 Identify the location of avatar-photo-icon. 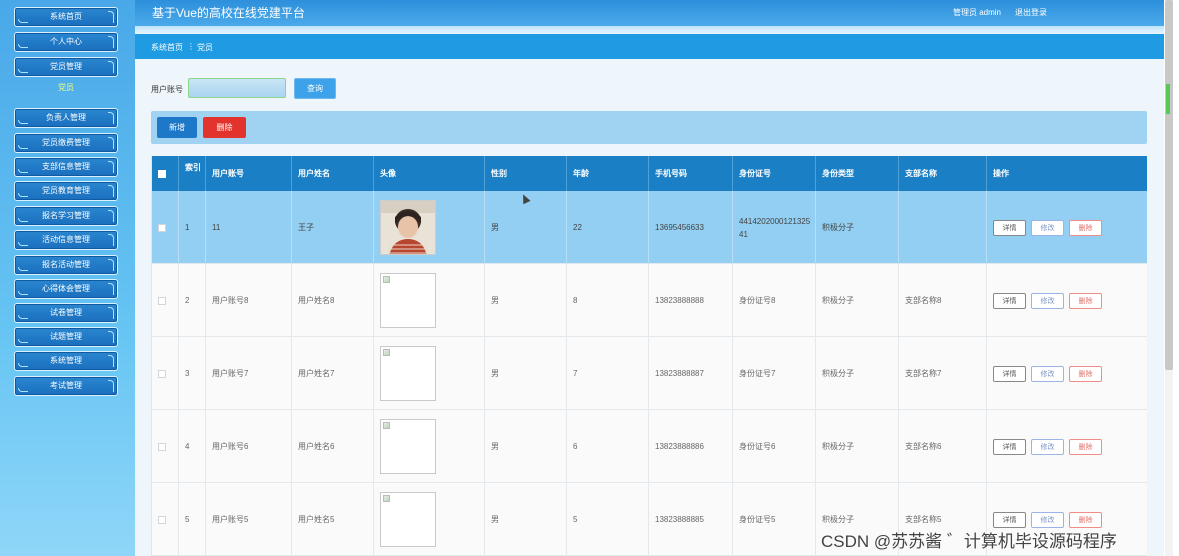
(408, 227).